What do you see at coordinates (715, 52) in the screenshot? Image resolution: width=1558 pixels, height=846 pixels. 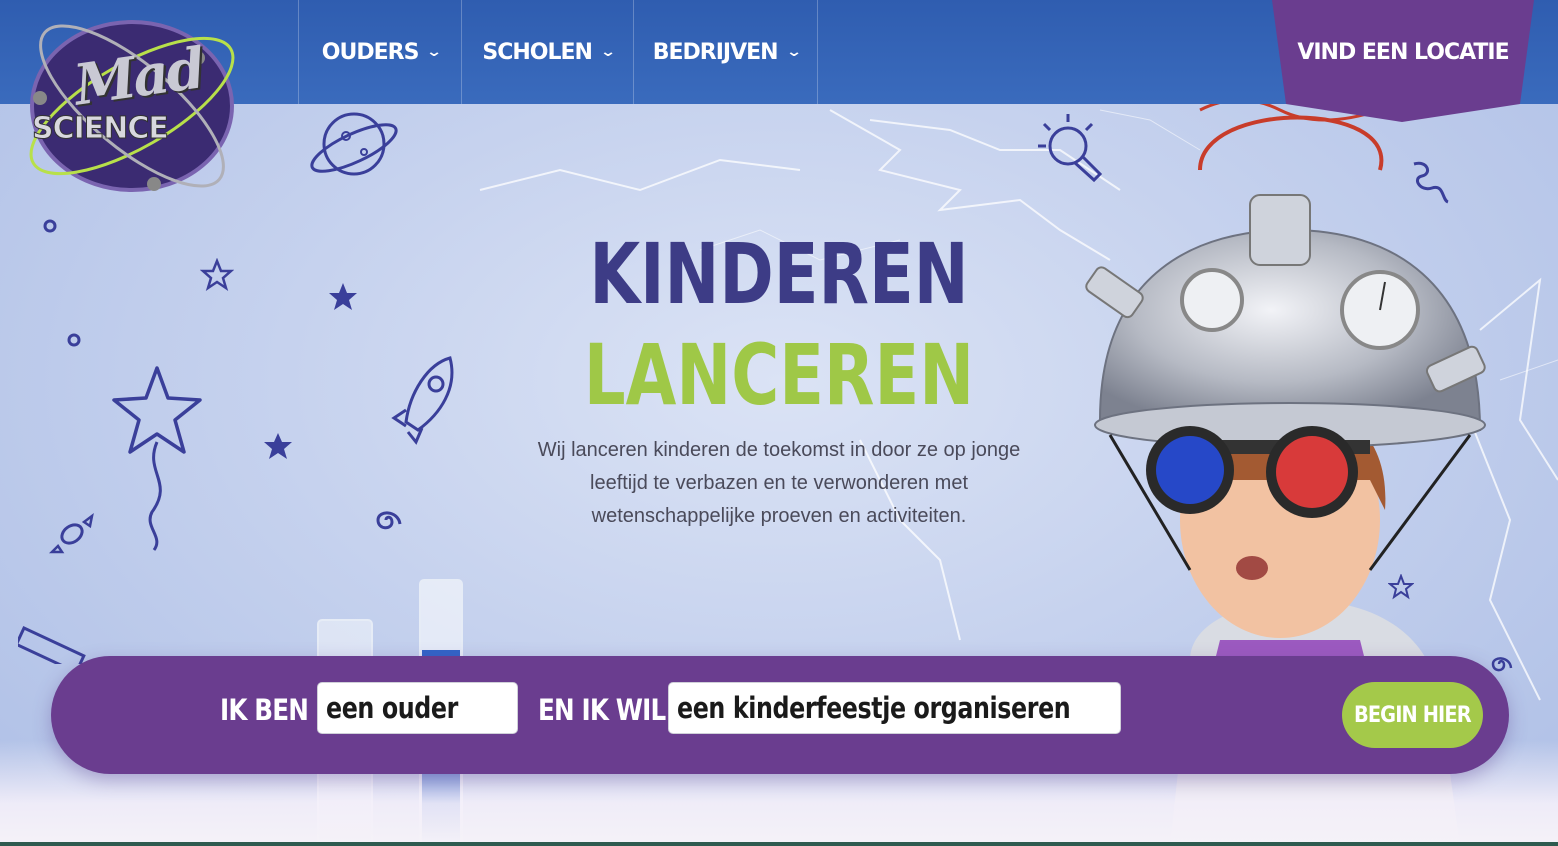 I see `nav-item-label: BEDRIJVEN` at bounding box center [715, 52].